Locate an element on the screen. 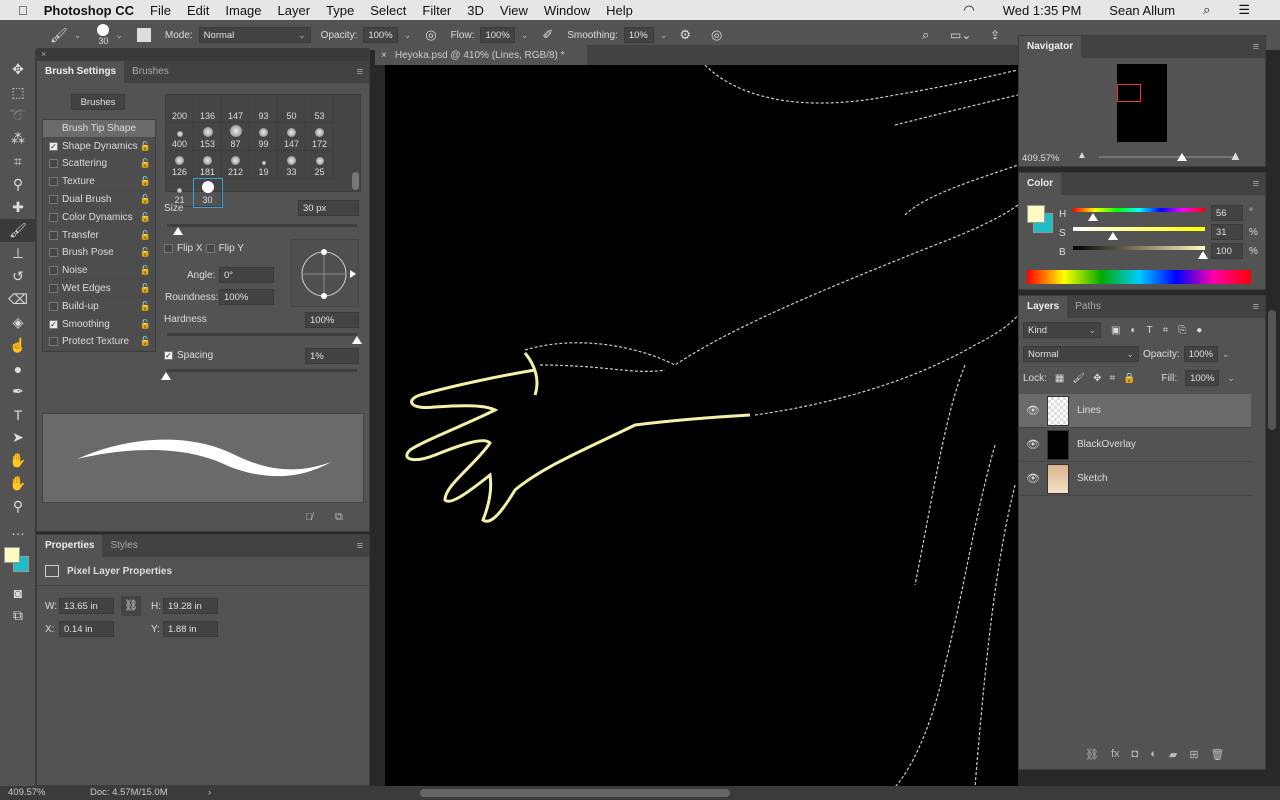 This screenshot has height=800, width=1280. add-mask-icon: ◘ is located at coordinates (1135, 754).